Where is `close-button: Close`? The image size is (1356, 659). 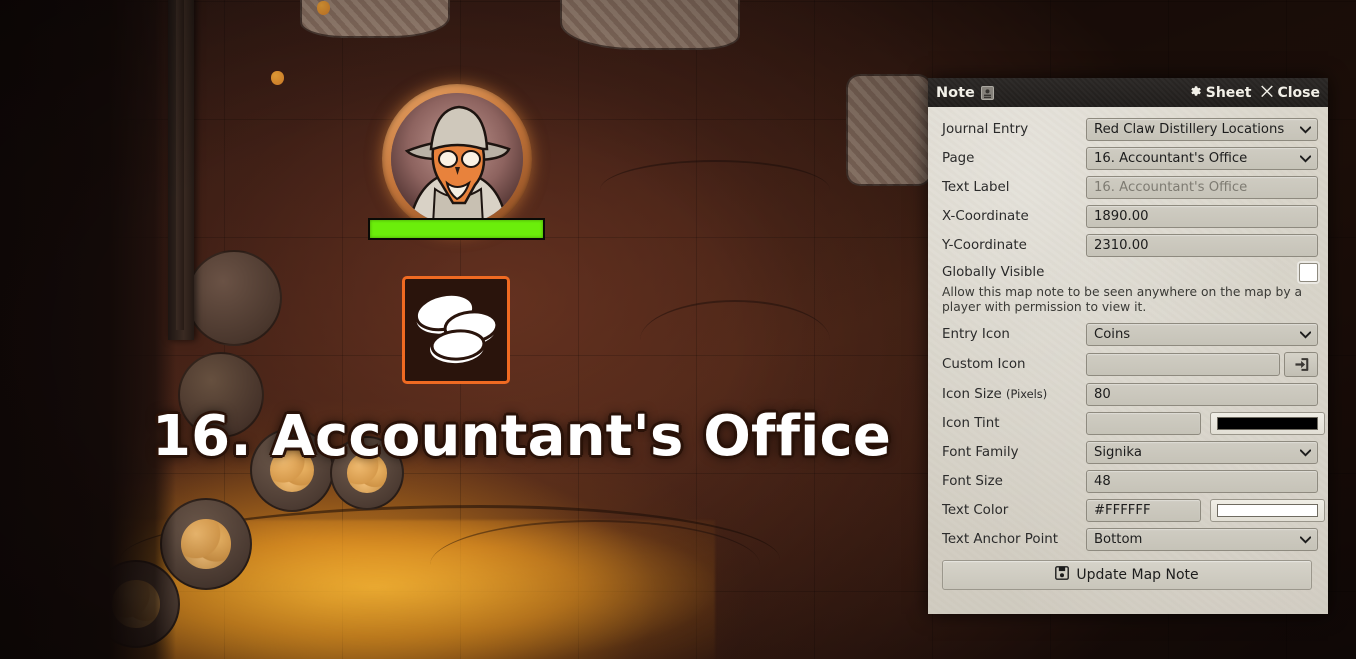 close-button: Close is located at coordinates (1290, 93).